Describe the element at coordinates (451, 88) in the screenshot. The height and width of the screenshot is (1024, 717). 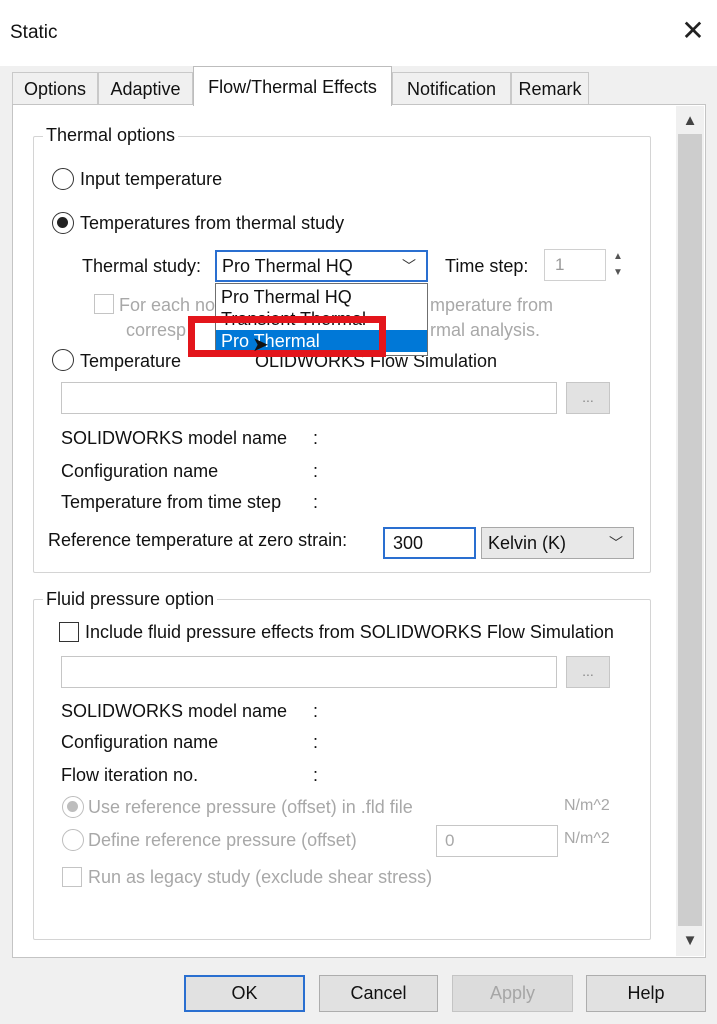
I see `tab-notification: Notification` at that location.